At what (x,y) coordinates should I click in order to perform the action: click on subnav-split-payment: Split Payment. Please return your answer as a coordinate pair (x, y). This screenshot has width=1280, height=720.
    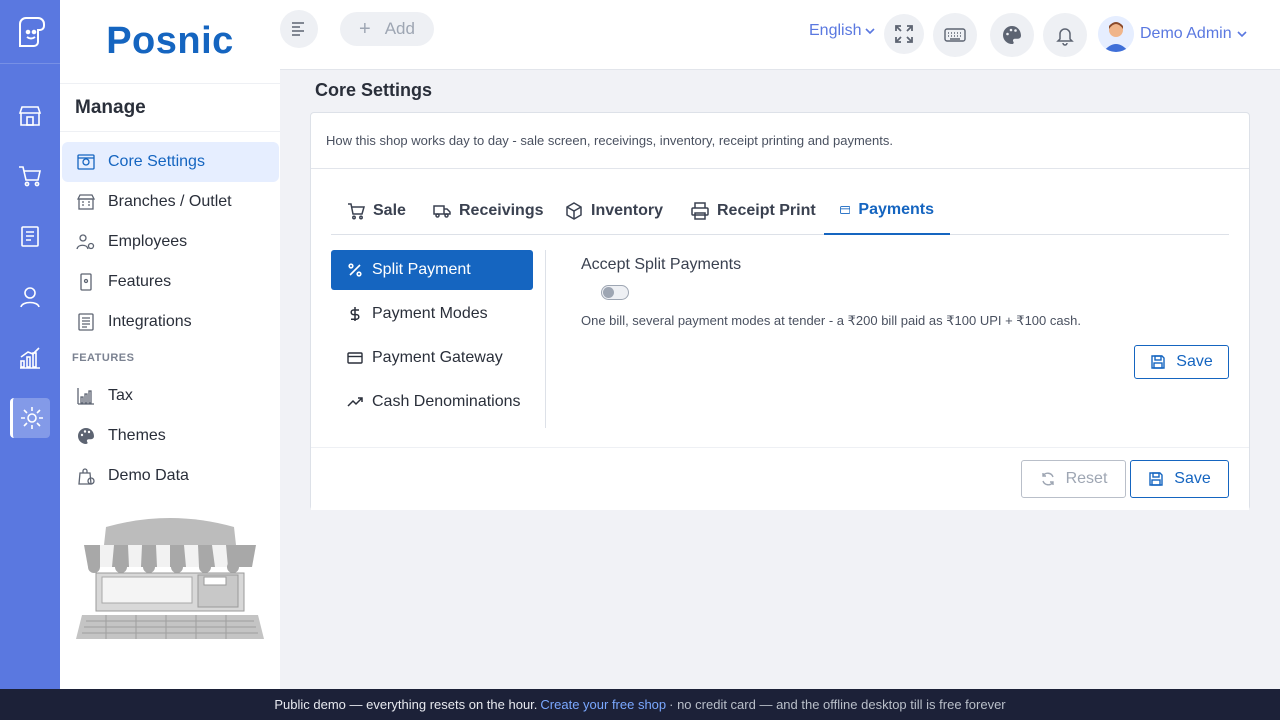
    Looking at the image, I should click on (432, 270).